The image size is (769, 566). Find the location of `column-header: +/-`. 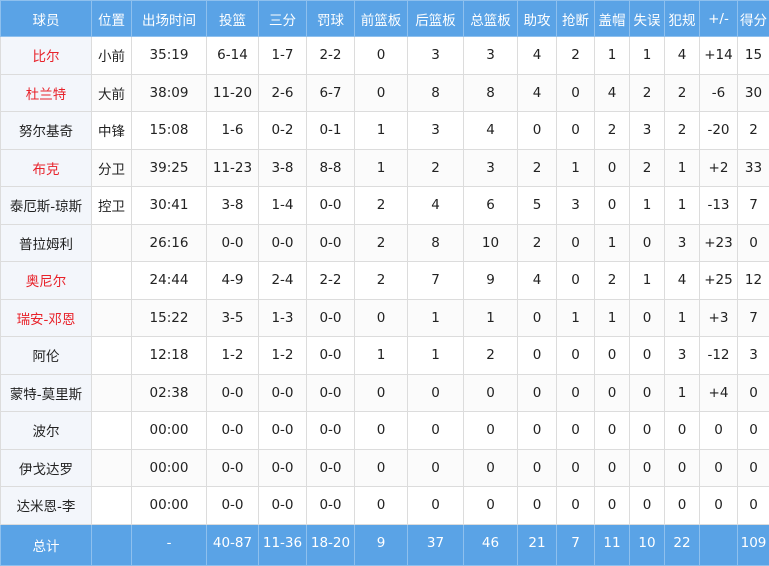

column-header: +/- is located at coordinates (719, 19).